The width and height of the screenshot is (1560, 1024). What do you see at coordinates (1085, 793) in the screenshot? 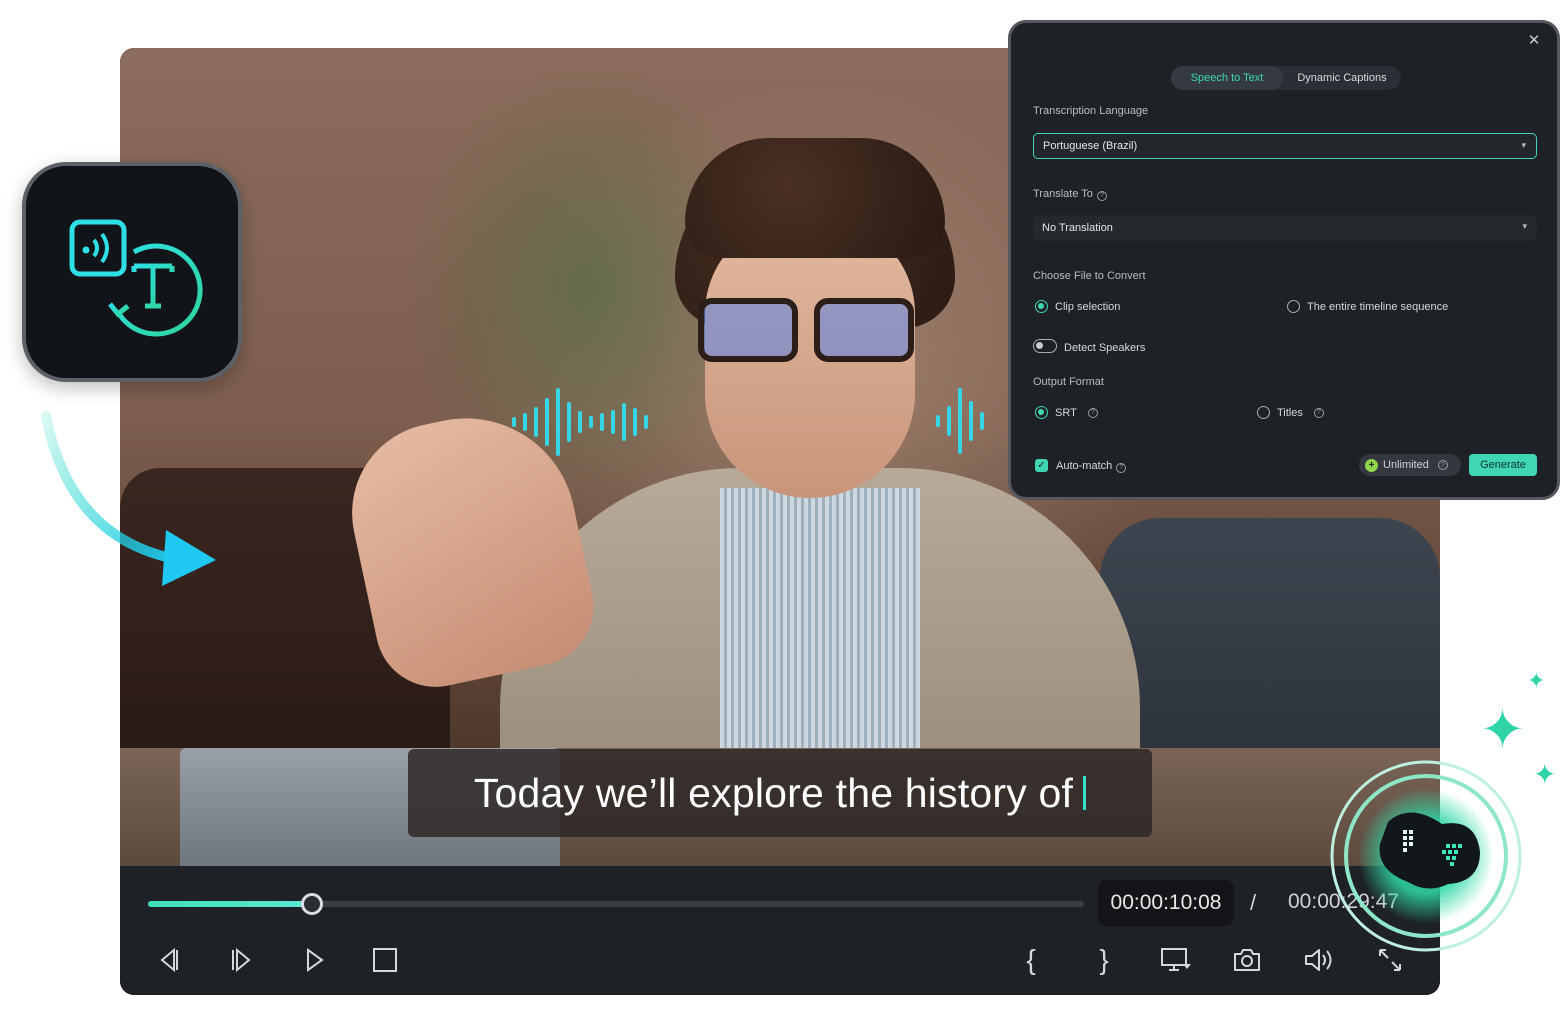
I see `text-caret` at bounding box center [1085, 793].